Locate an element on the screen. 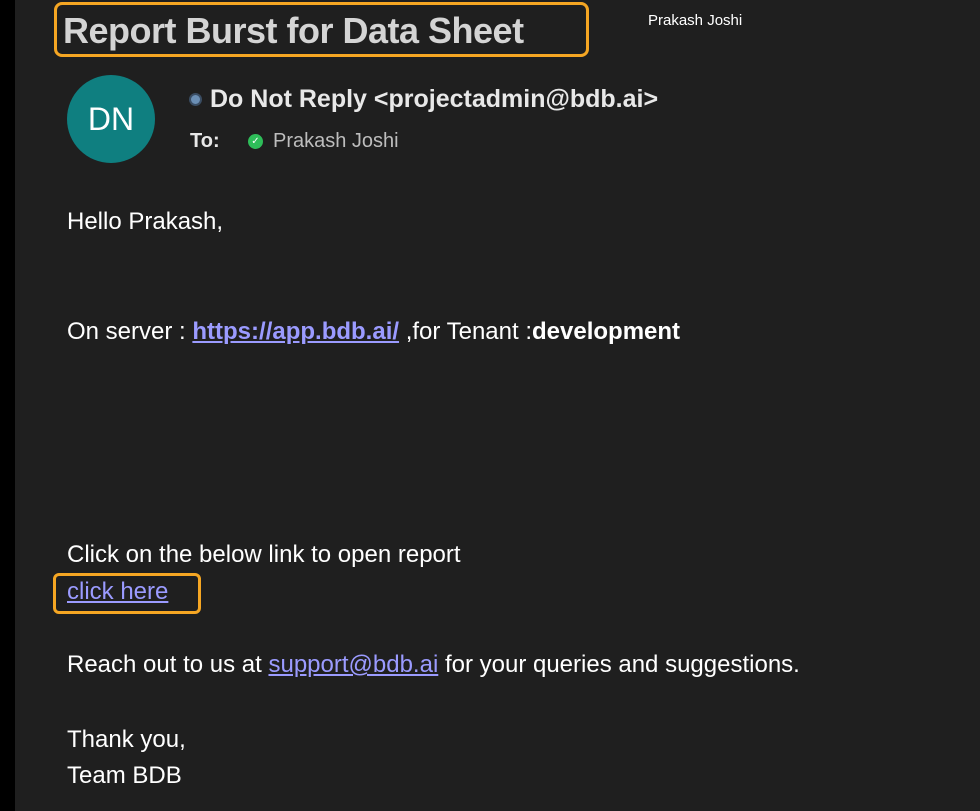 The width and height of the screenshot is (980, 811). reach-suffix: for your queries and suggestions. is located at coordinates (619, 664).